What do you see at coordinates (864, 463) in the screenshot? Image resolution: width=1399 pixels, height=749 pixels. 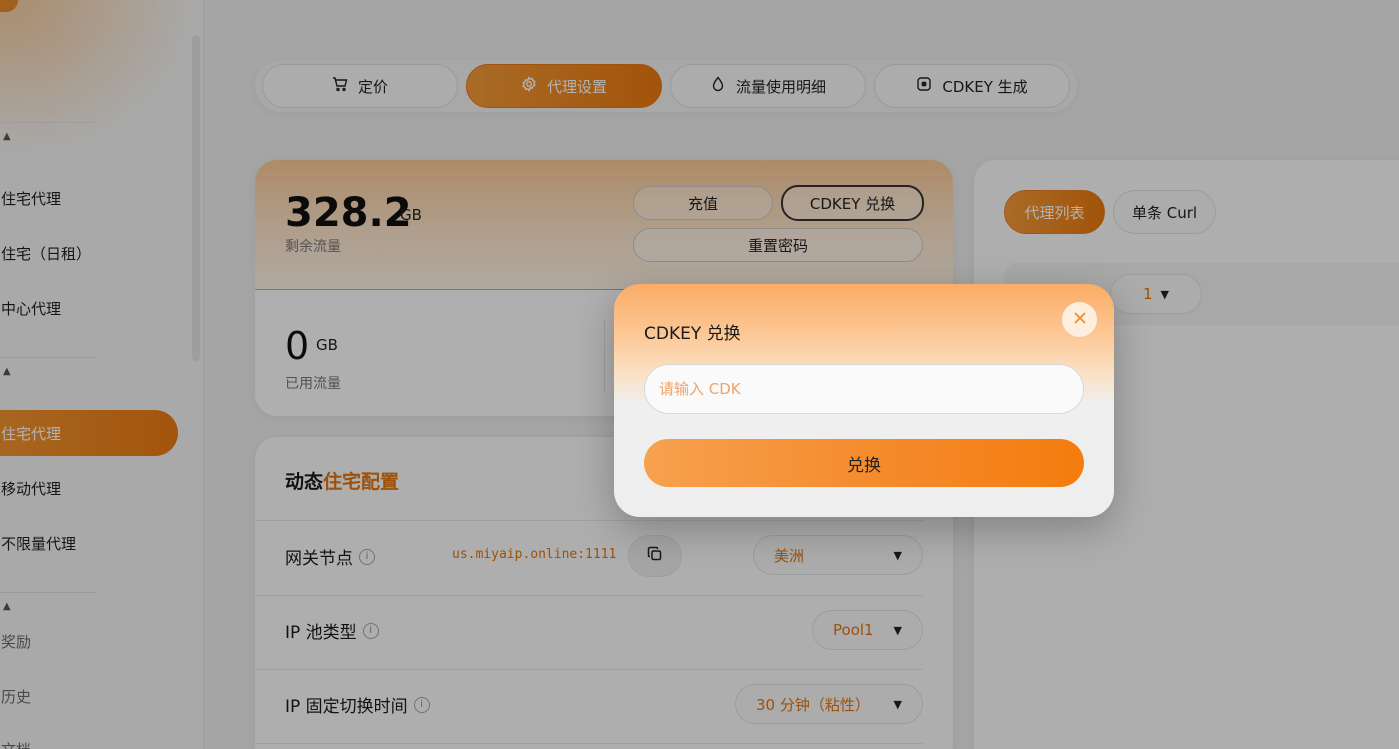 I see `redeem-submit-button: 兑换` at bounding box center [864, 463].